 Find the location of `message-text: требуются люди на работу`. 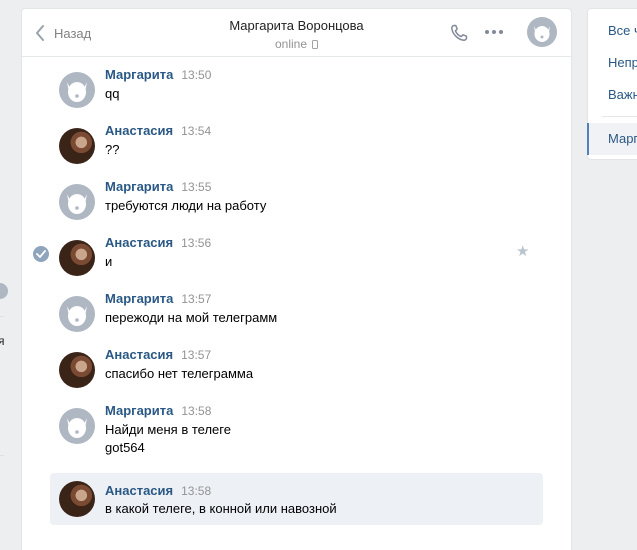

message-text: требуются люди на работу is located at coordinates (186, 205).